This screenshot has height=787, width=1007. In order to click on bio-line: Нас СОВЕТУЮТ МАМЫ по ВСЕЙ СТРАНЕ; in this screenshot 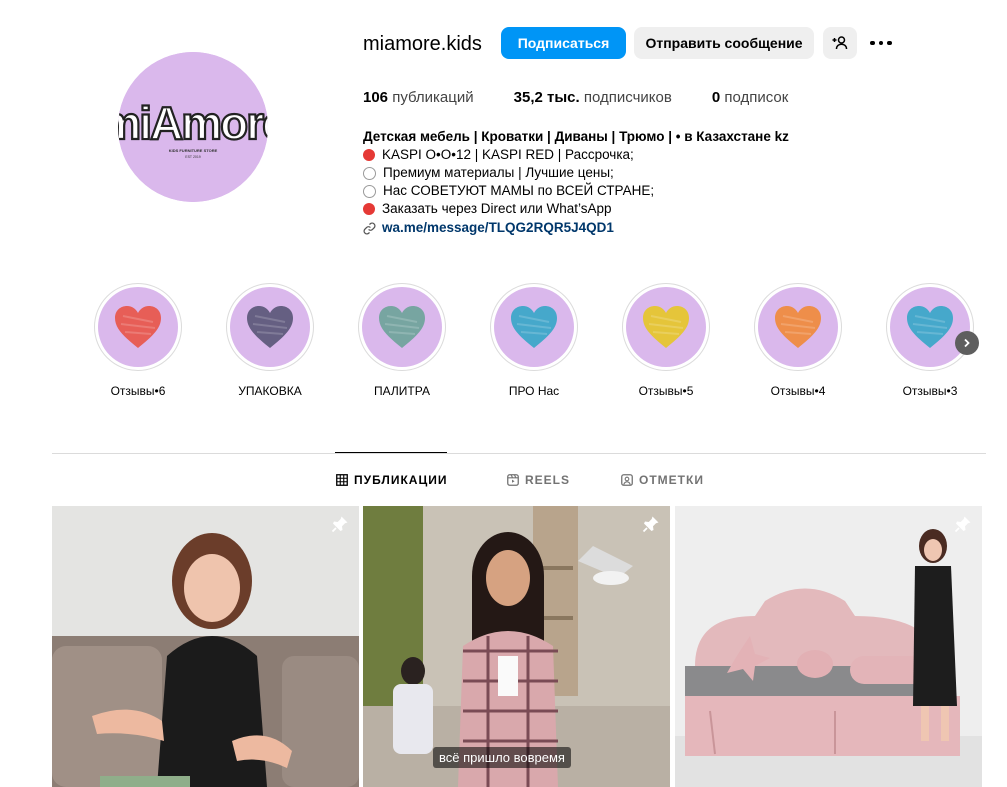, I will do `click(593, 191)`.